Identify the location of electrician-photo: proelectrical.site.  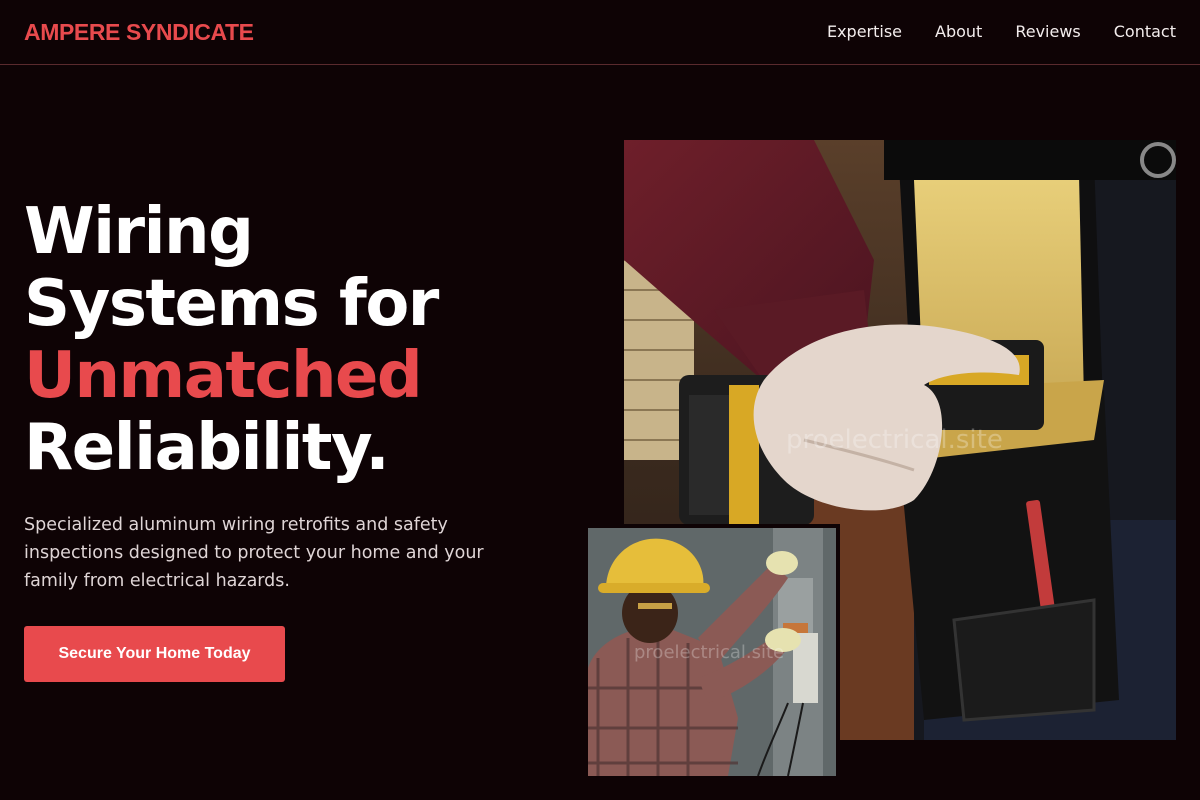
(712, 652).